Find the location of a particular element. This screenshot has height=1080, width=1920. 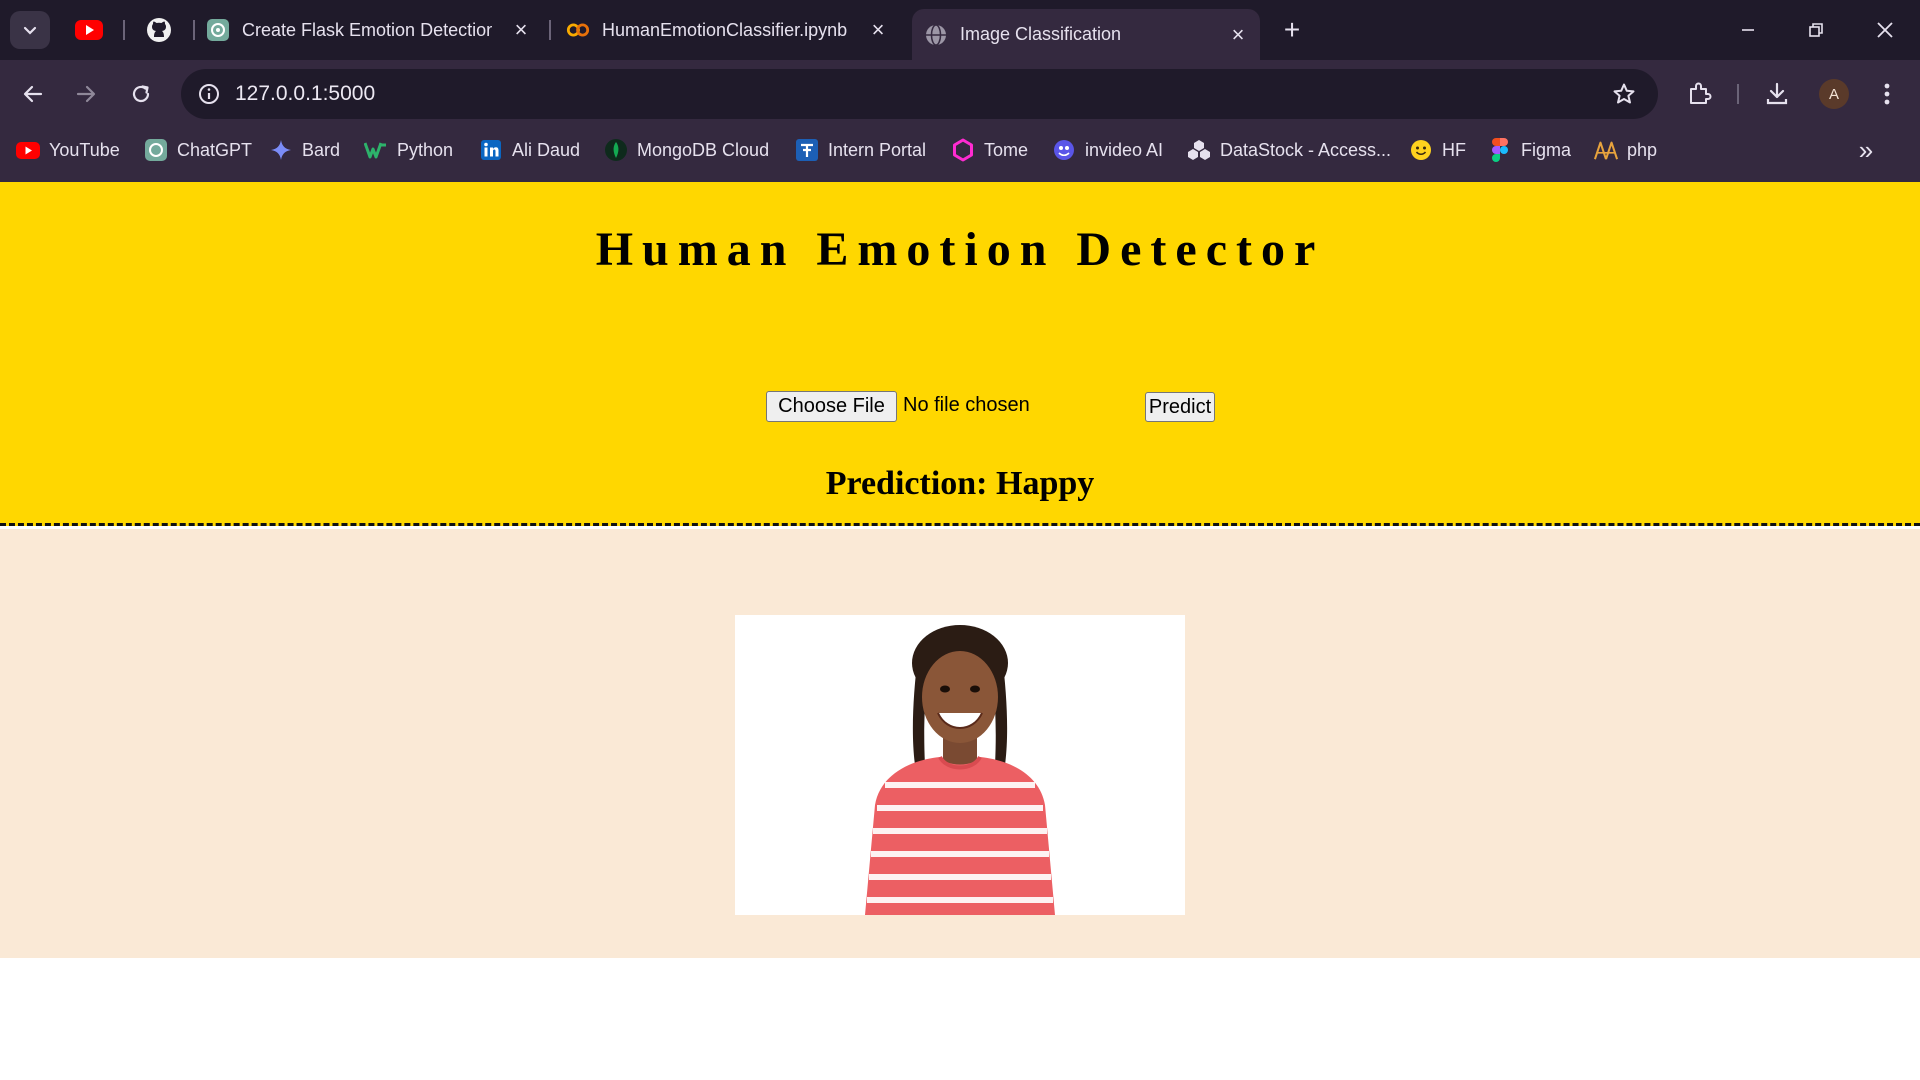

prediction-result: Prediction: Happy is located at coordinates (960, 484).